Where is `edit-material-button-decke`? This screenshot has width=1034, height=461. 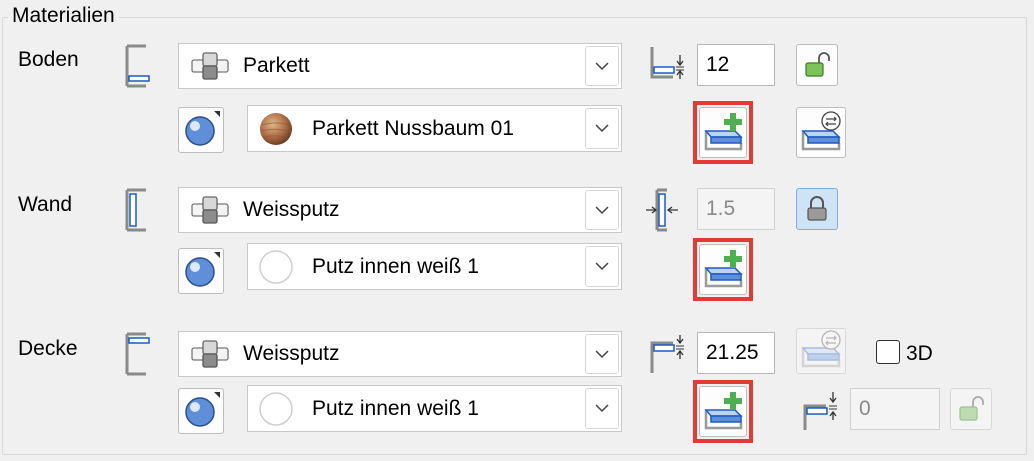 edit-material-button-decke is located at coordinates (821, 351).